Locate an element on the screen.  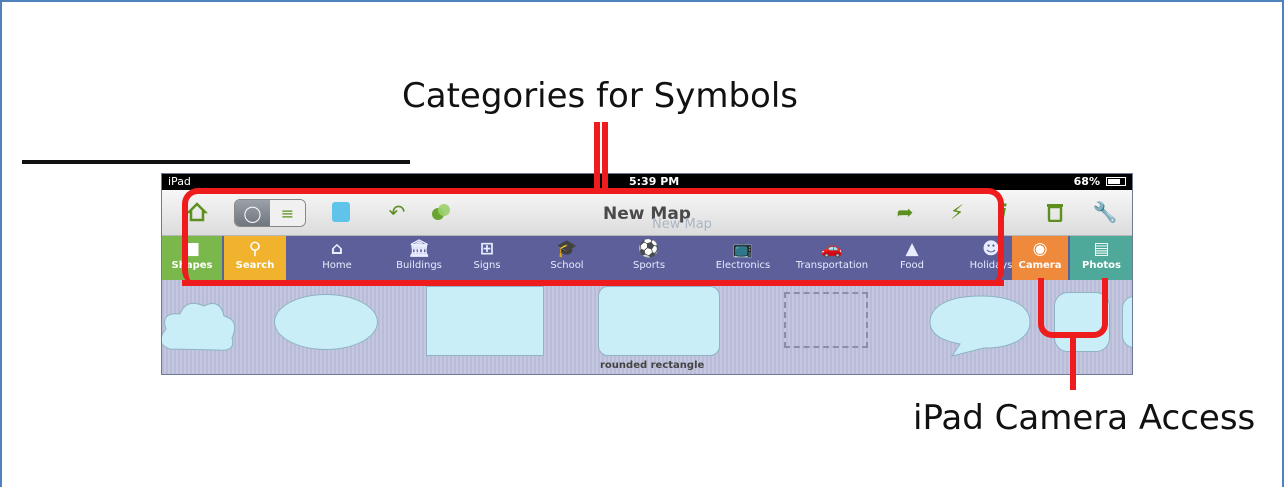
cloud-shape is located at coordinates (199, 325).